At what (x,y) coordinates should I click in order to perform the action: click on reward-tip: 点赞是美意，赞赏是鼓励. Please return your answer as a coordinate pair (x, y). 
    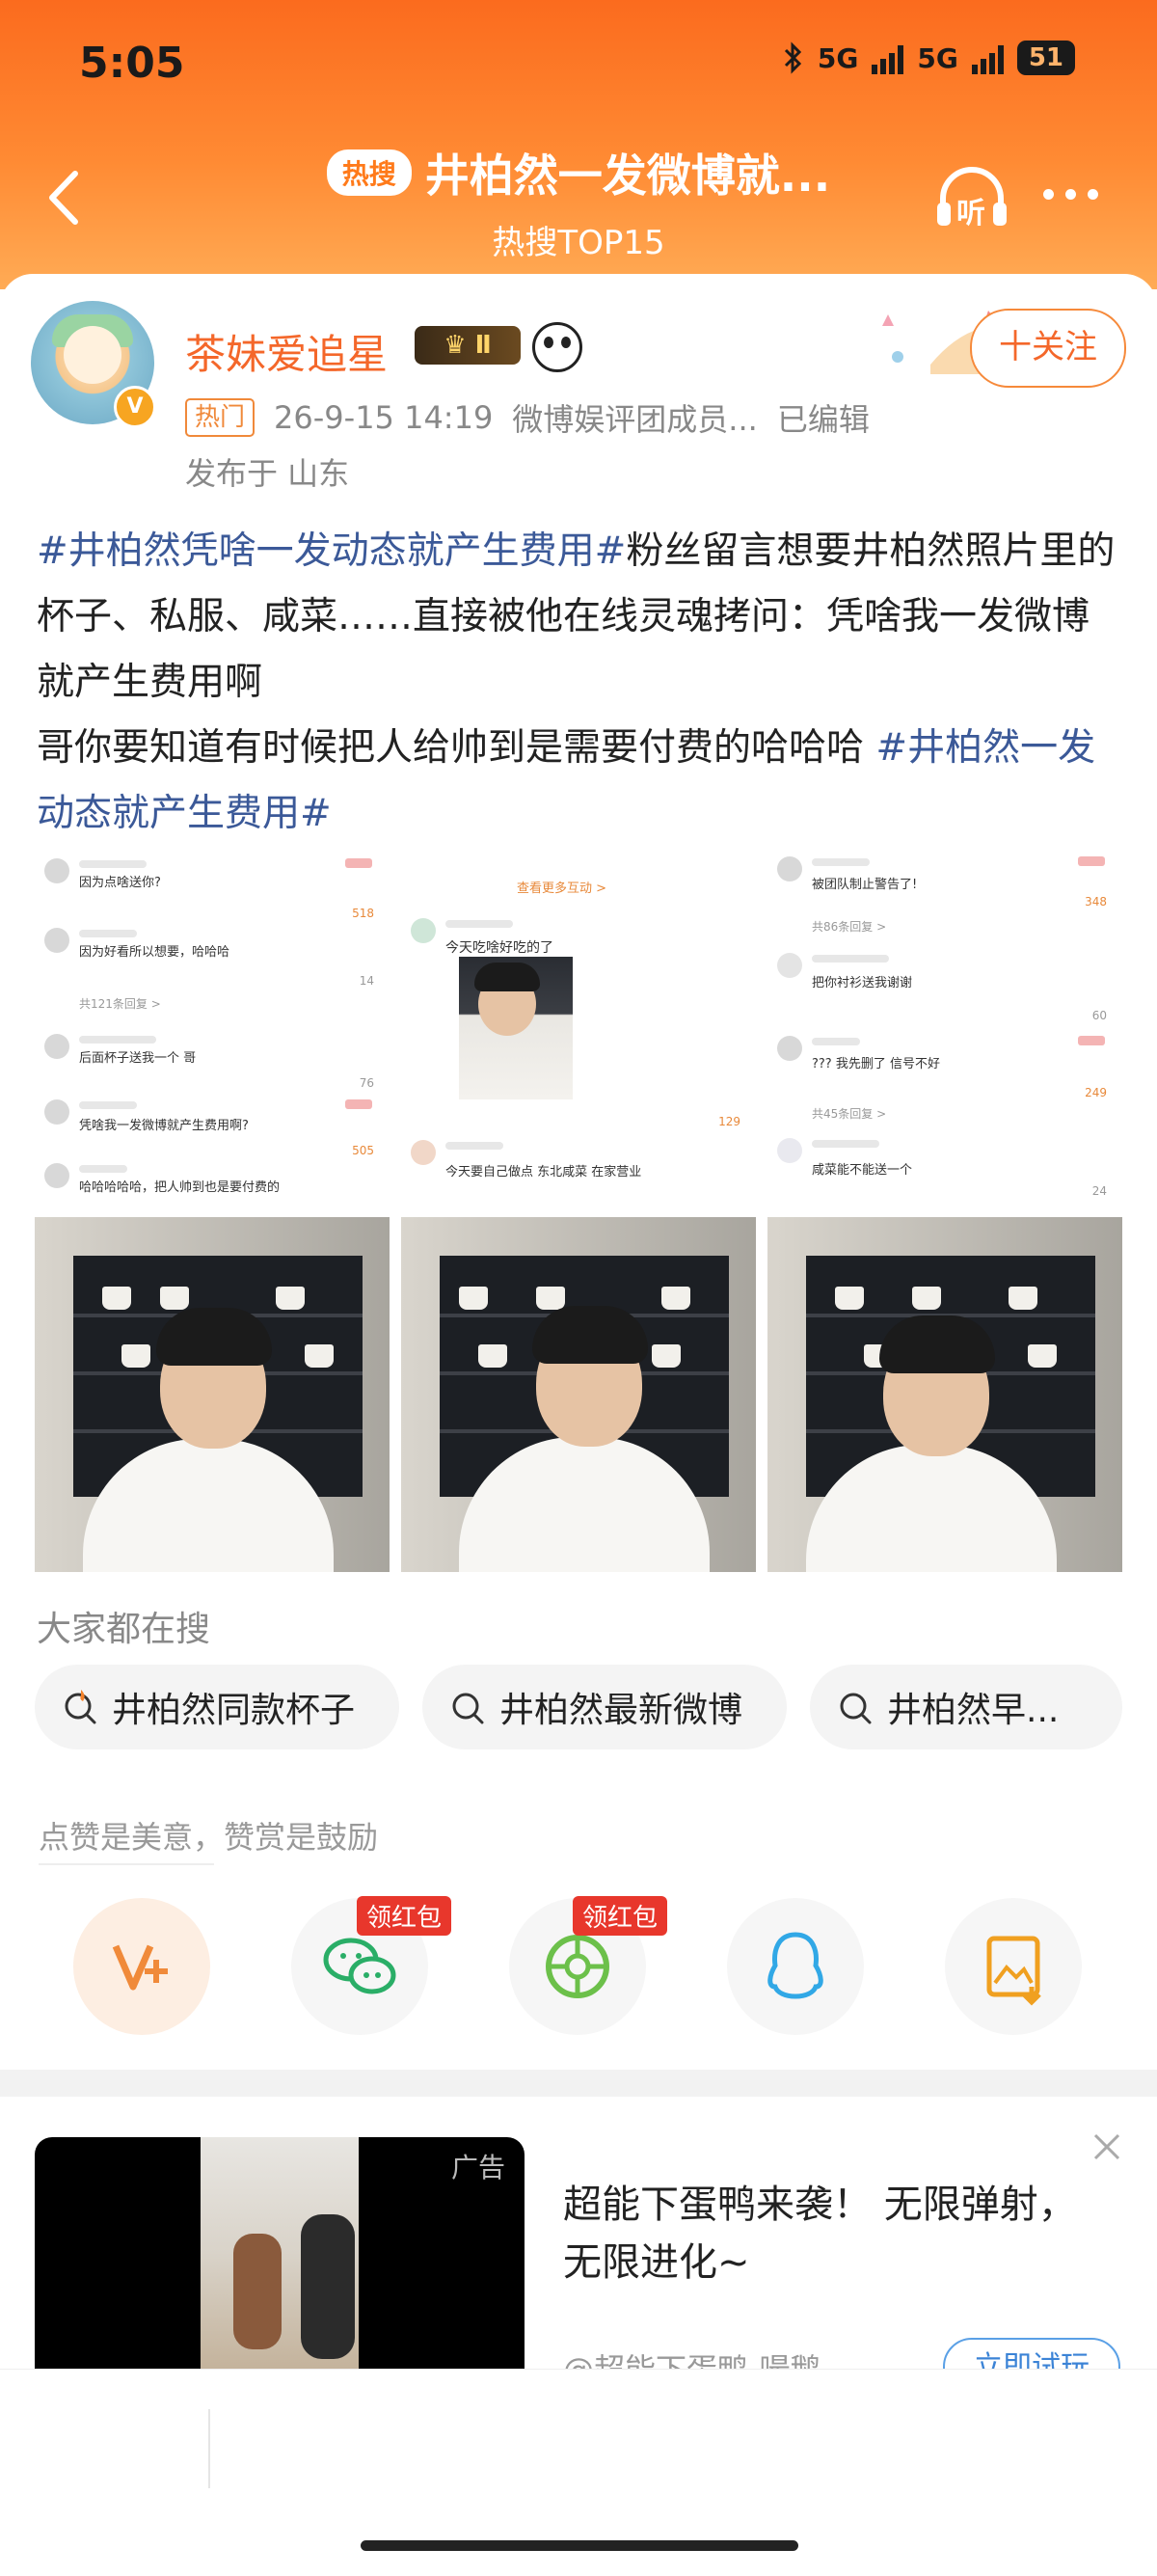
    Looking at the image, I should click on (209, 1837).